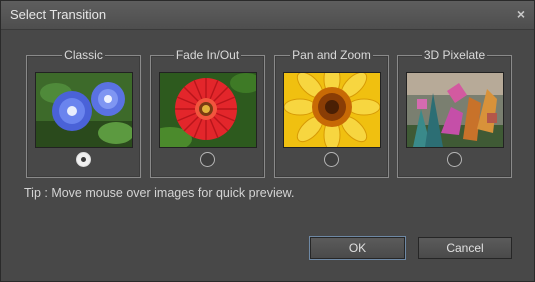 This screenshot has height=282, width=535. Describe the element at coordinates (83, 159) in the screenshot. I see `classic-radio` at that location.